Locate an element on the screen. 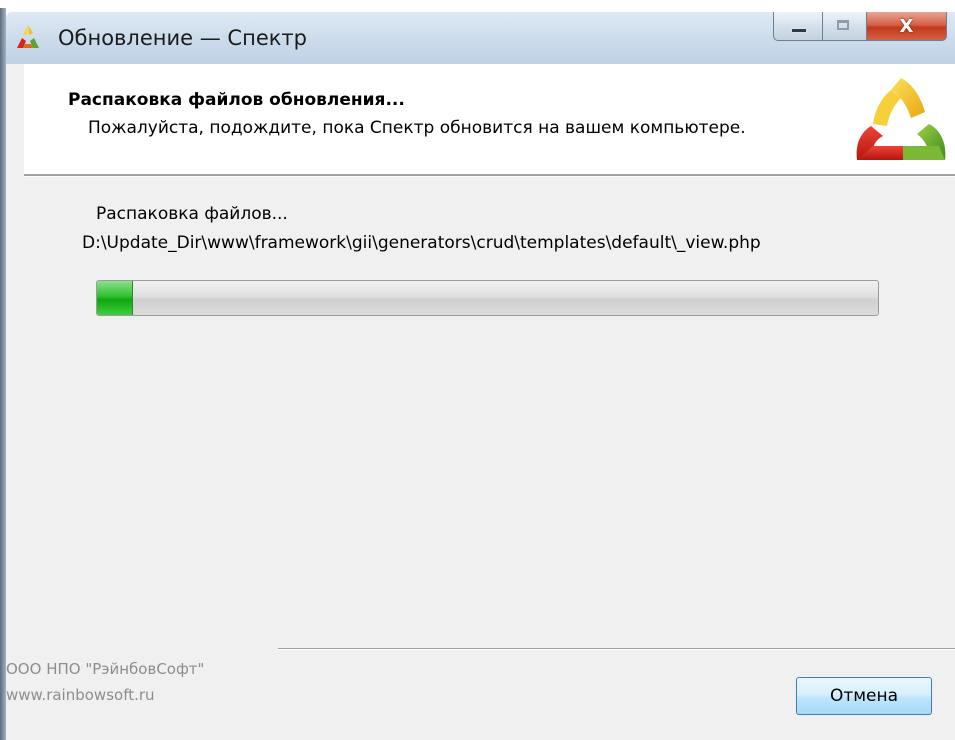  cancel-button: Отмена is located at coordinates (864, 696).